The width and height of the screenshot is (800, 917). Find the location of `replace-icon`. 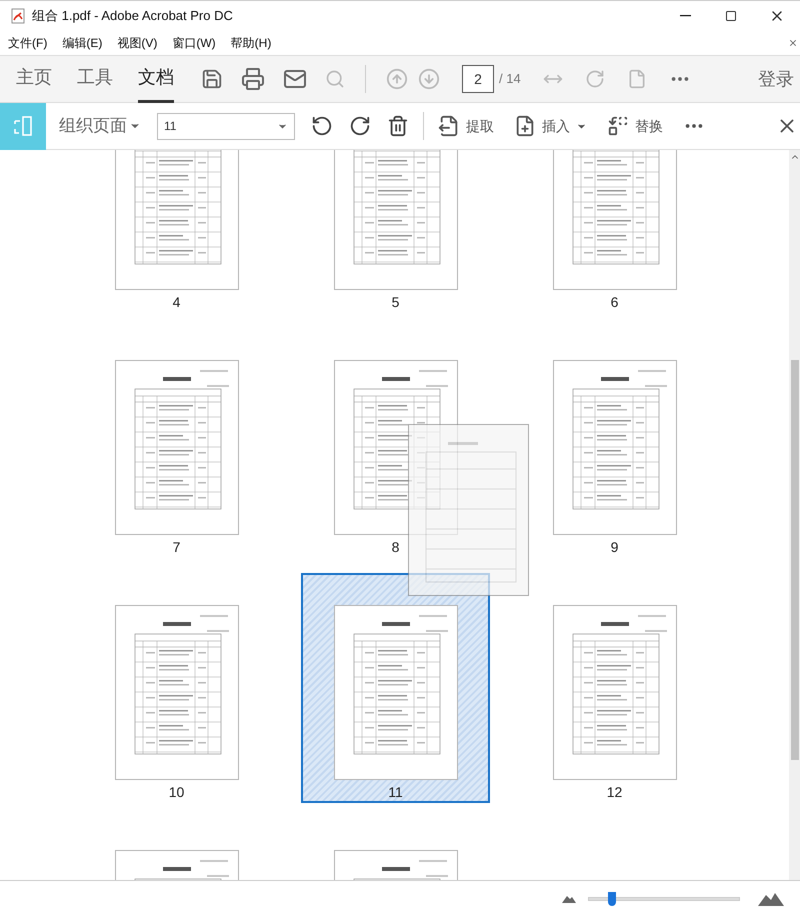

replace-icon is located at coordinates (618, 126).